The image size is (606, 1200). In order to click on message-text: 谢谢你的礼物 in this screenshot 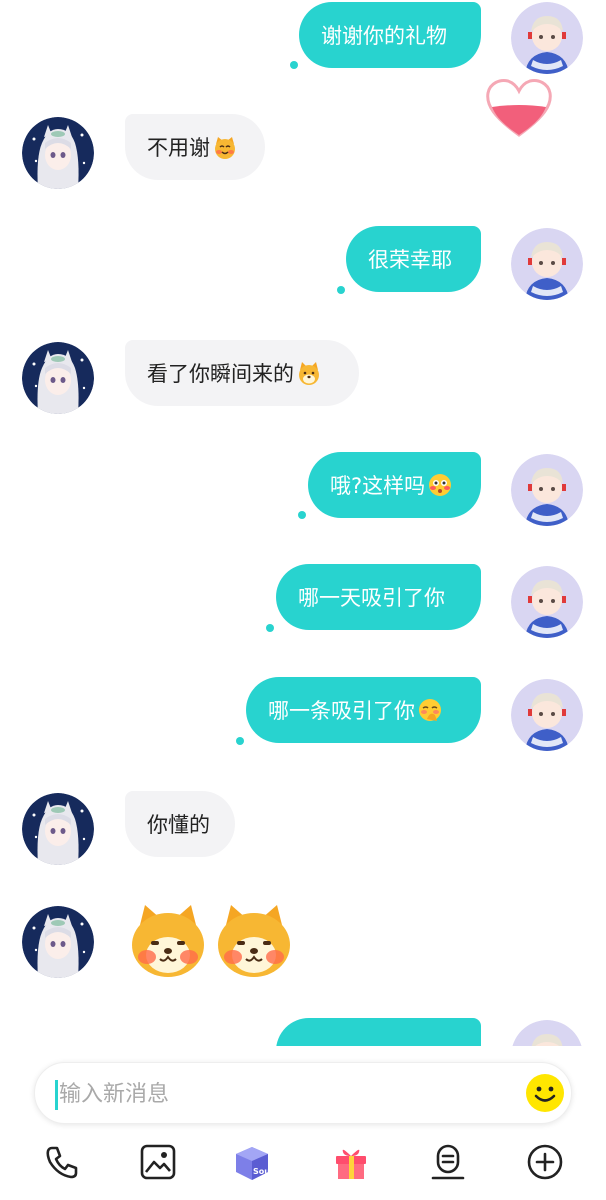, I will do `click(384, 36)`.